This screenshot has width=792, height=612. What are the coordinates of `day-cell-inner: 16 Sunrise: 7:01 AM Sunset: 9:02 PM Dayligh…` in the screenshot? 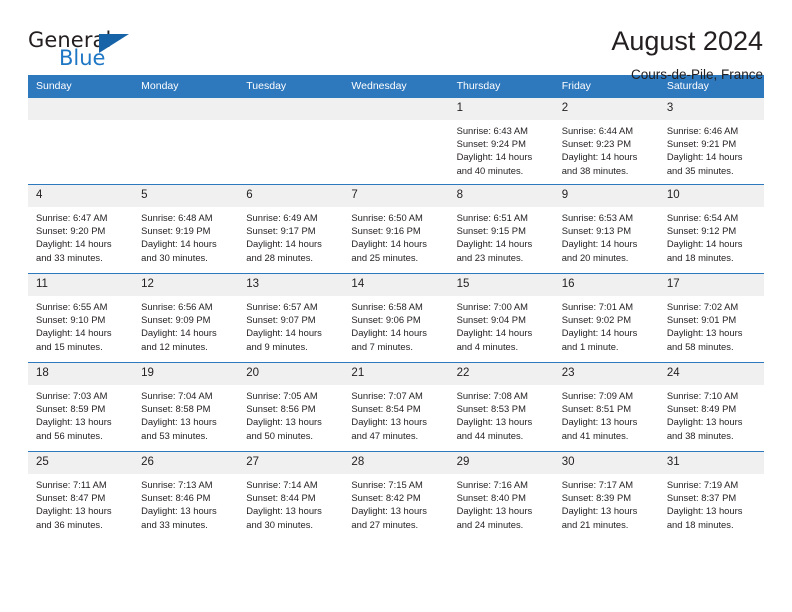 It's located at (606, 318).